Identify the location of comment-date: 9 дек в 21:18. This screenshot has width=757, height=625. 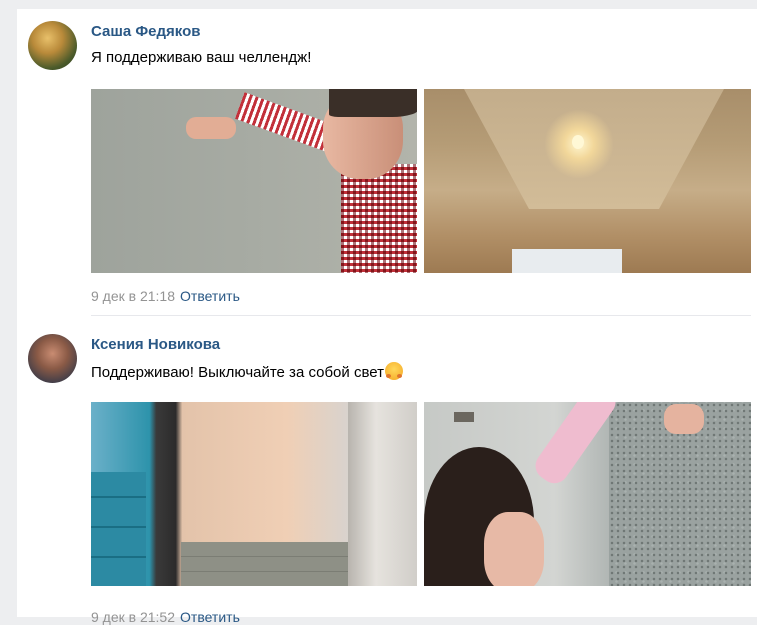
(133, 296).